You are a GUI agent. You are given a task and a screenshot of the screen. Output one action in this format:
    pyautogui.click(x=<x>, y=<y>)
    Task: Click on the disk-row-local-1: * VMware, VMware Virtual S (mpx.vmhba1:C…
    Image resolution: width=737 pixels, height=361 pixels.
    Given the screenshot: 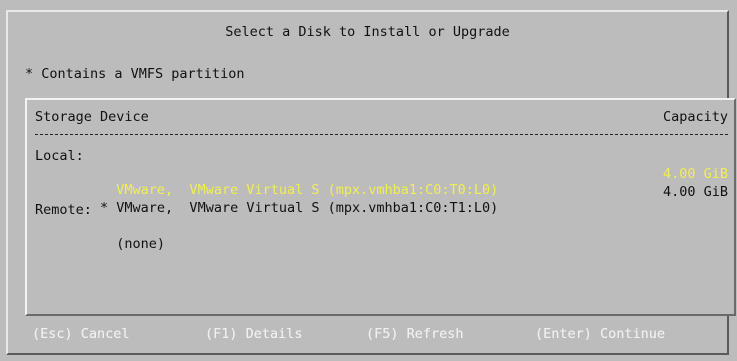 What is the action you would take?
    pyautogui.click(x=381, y=200)
    